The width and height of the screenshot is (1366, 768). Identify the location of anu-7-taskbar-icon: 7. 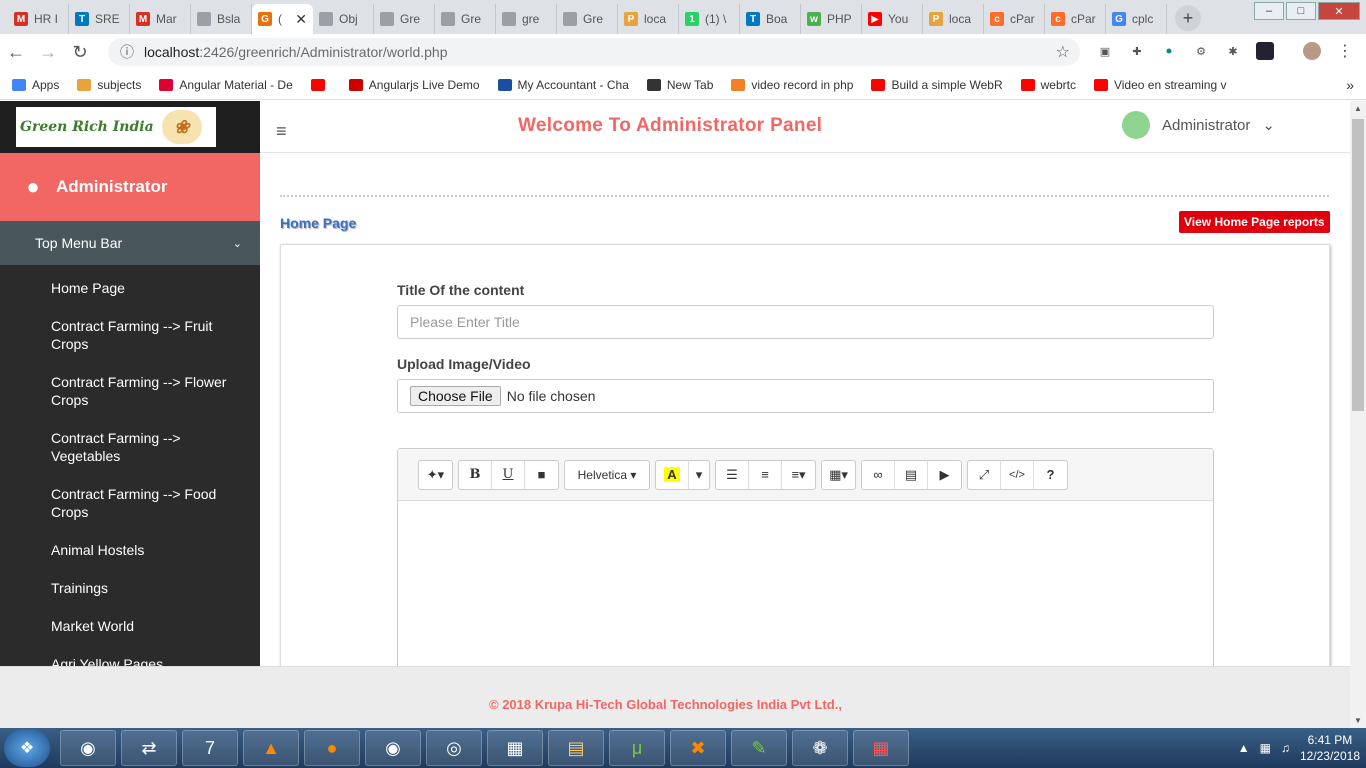
(210, 748).